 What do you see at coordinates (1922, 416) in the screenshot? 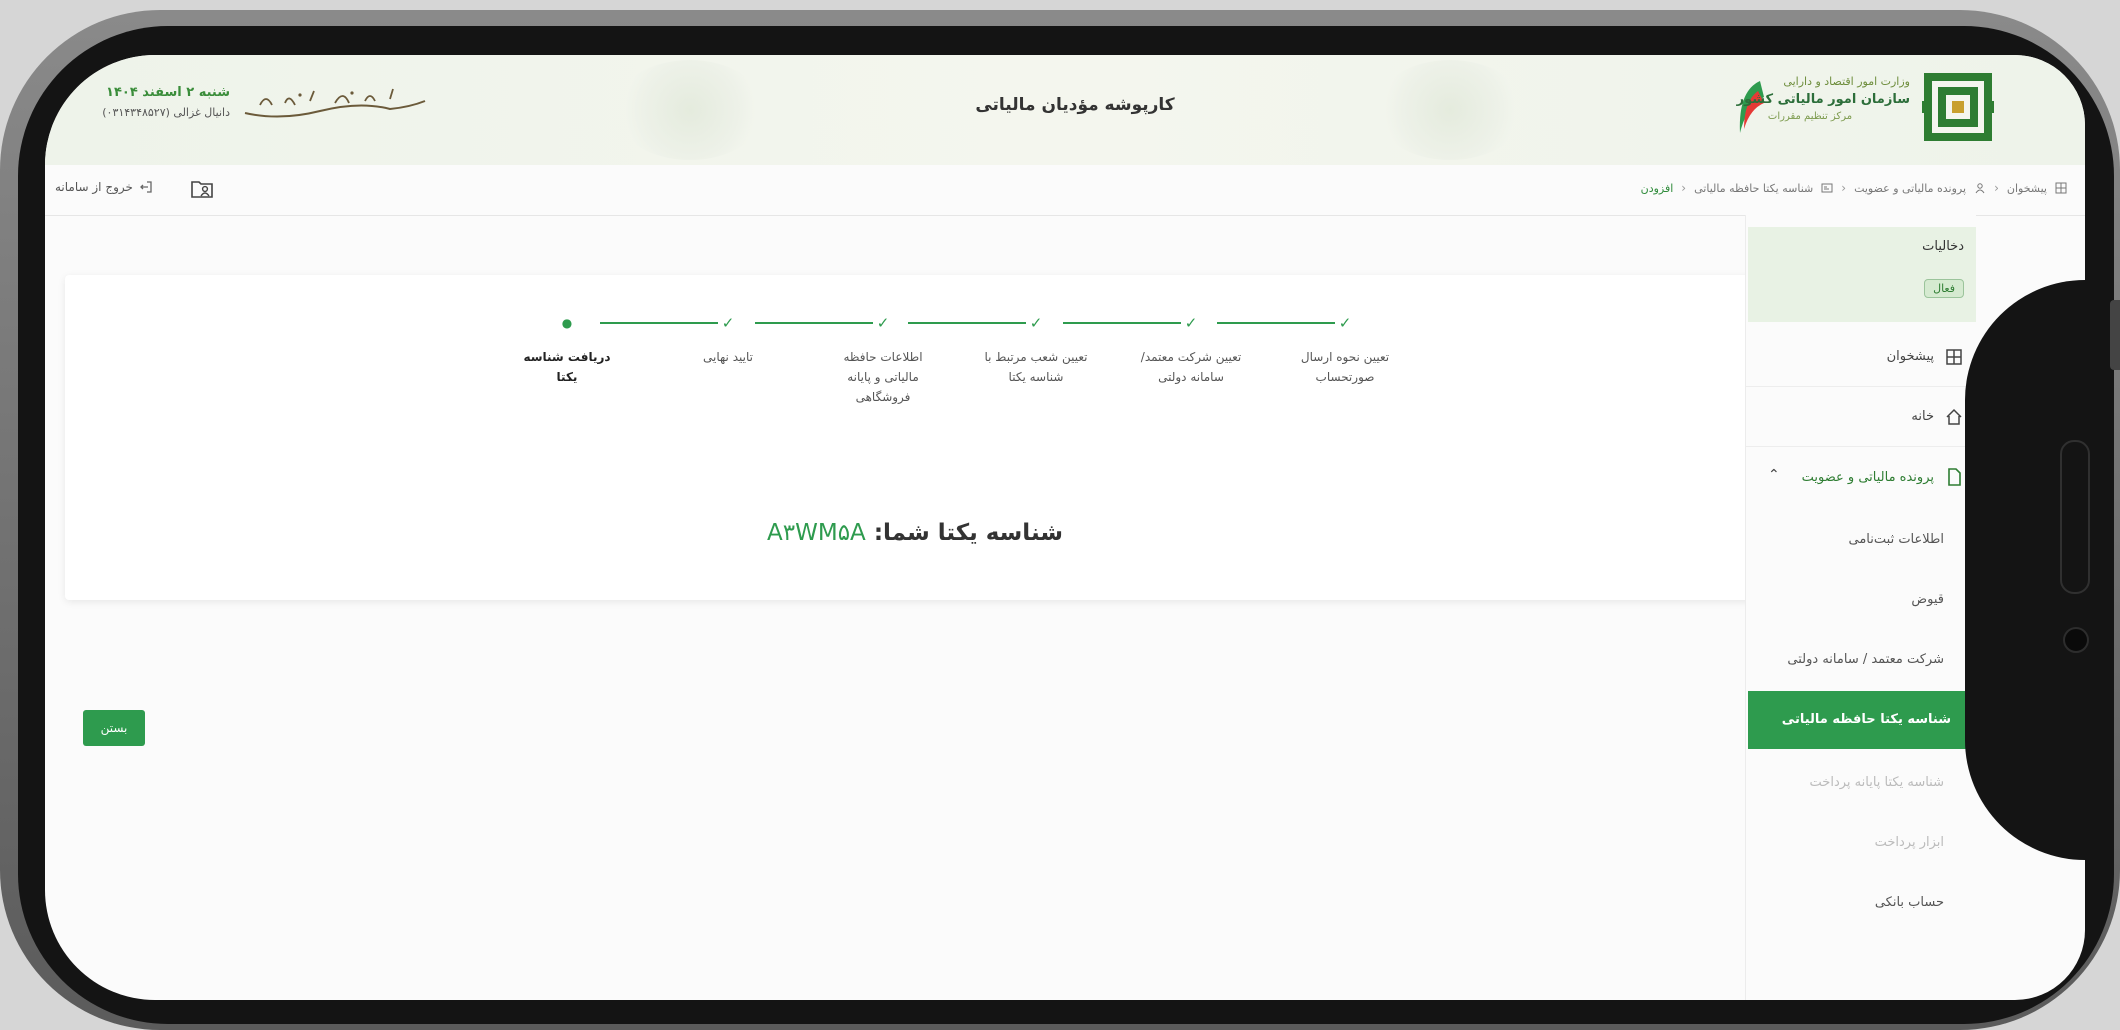
I see `sidebar-item-label: خانه` at bounding box center [1922, 416].